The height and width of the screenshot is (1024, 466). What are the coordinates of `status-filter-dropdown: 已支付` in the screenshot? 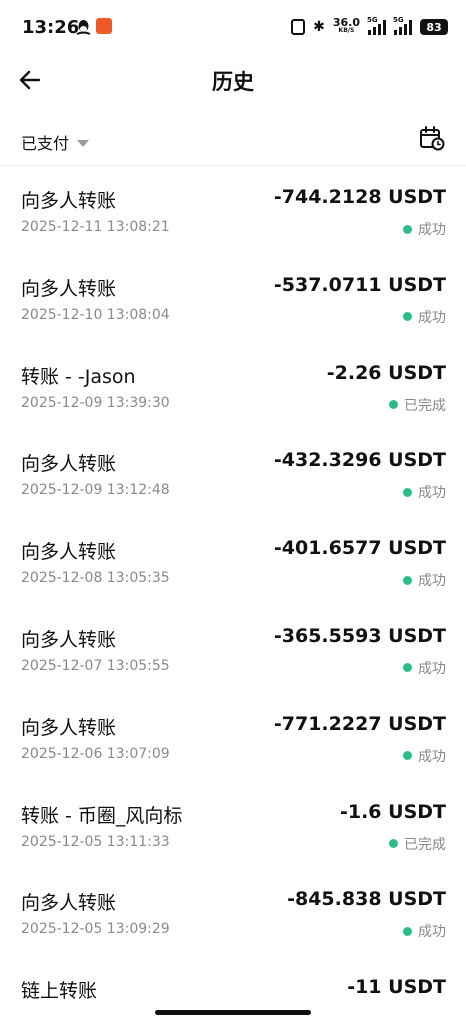 It's located at (55, 142).